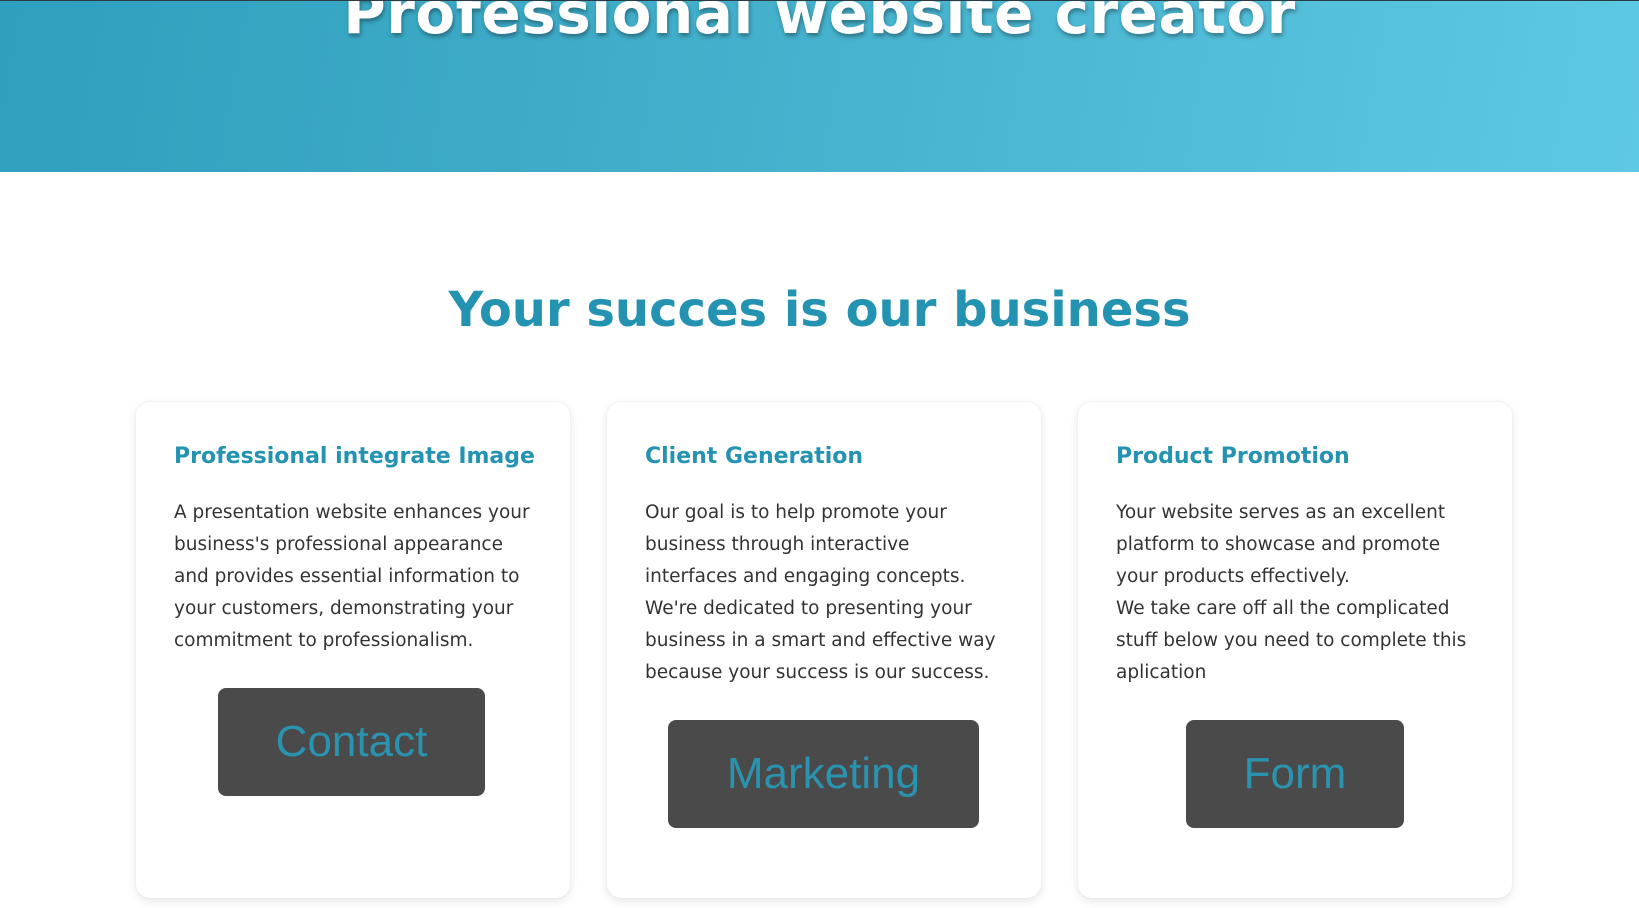 The height and width of the screenshot is (908, 1639). I want to click on card-title: Product Promotion, so click(1233, 456).